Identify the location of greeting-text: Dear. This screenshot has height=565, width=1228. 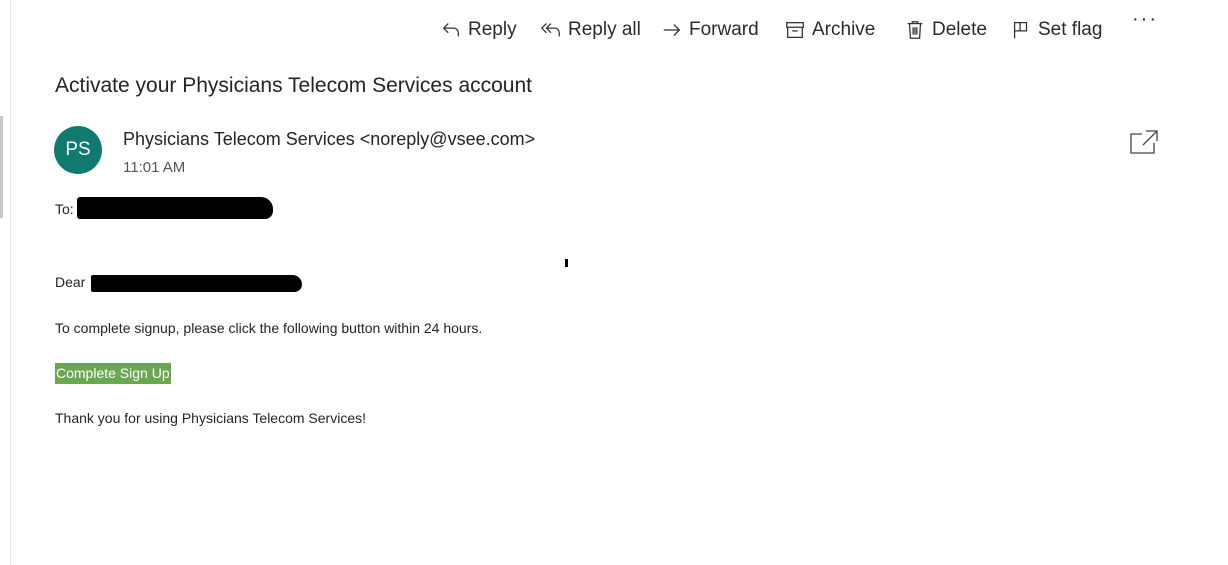
(70, 282).